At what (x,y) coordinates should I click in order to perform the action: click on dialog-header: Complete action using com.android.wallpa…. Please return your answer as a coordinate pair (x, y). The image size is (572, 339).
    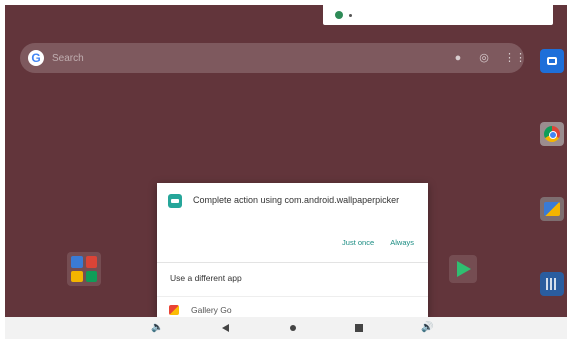
    Looking at the image, I should click on (292, 201).